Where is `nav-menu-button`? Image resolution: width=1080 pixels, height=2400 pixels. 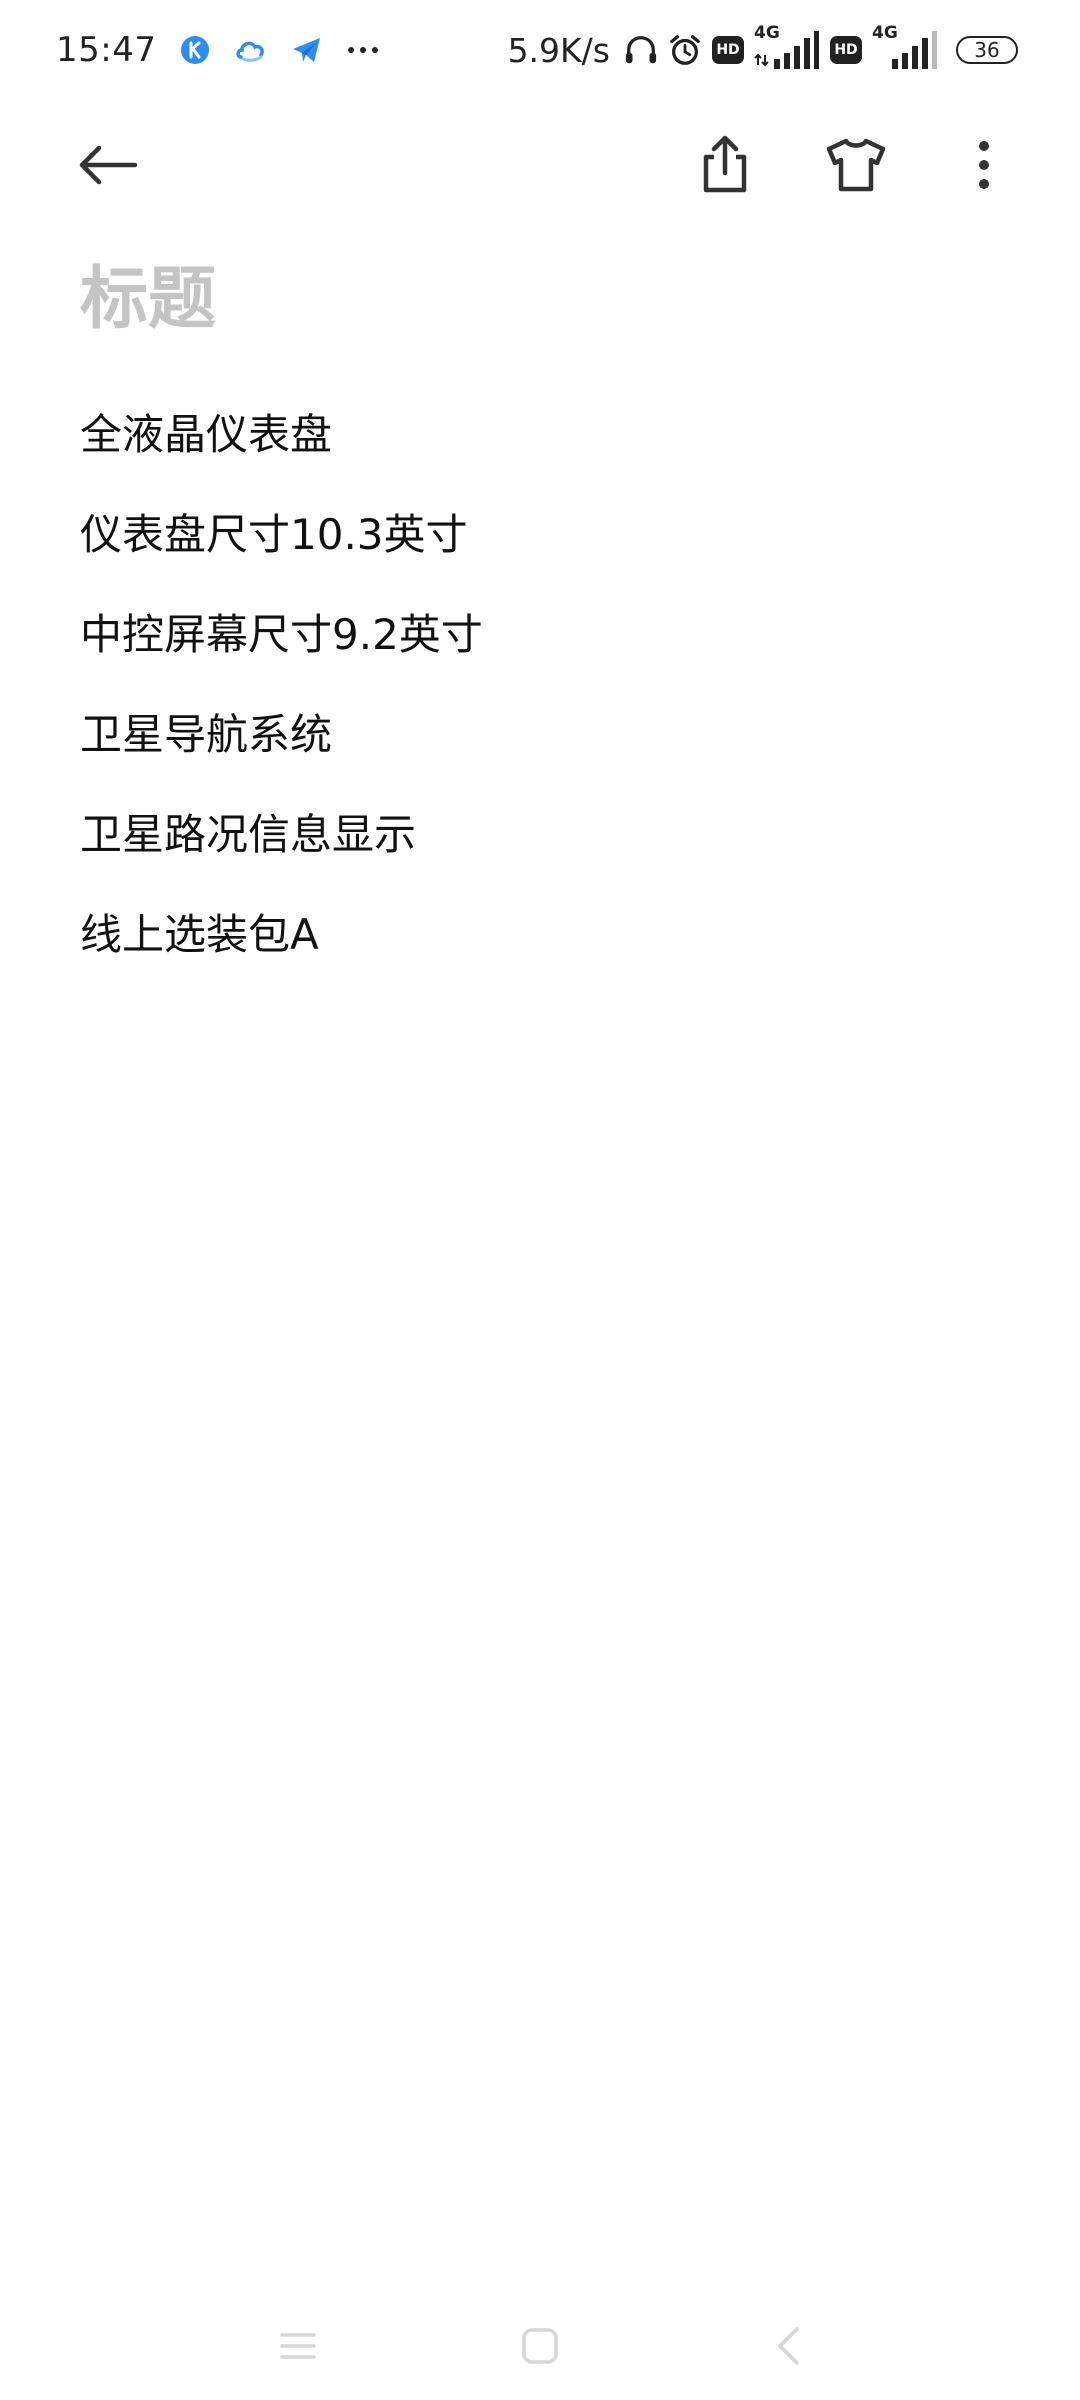 nav-menu-button is located at coordinates (298, 2346).